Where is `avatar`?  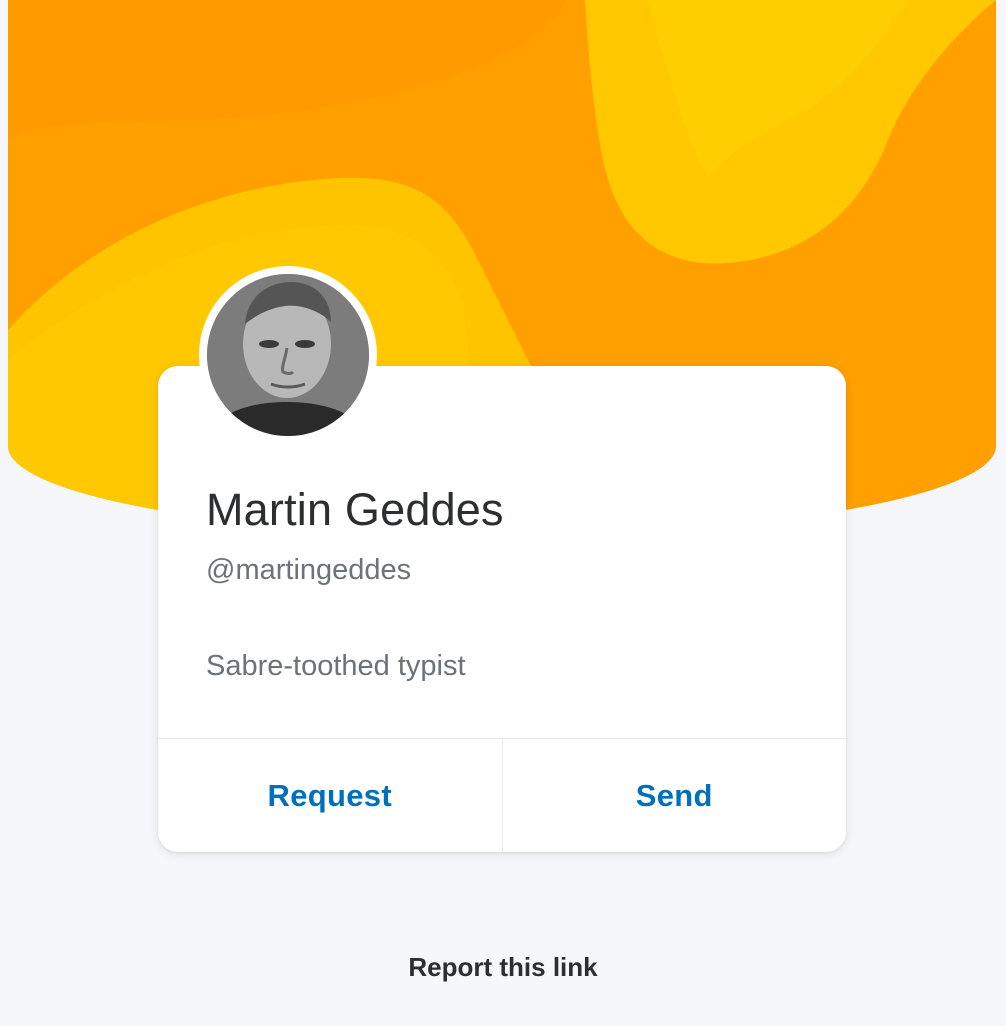
avatar is located at coordinates (288, 355).